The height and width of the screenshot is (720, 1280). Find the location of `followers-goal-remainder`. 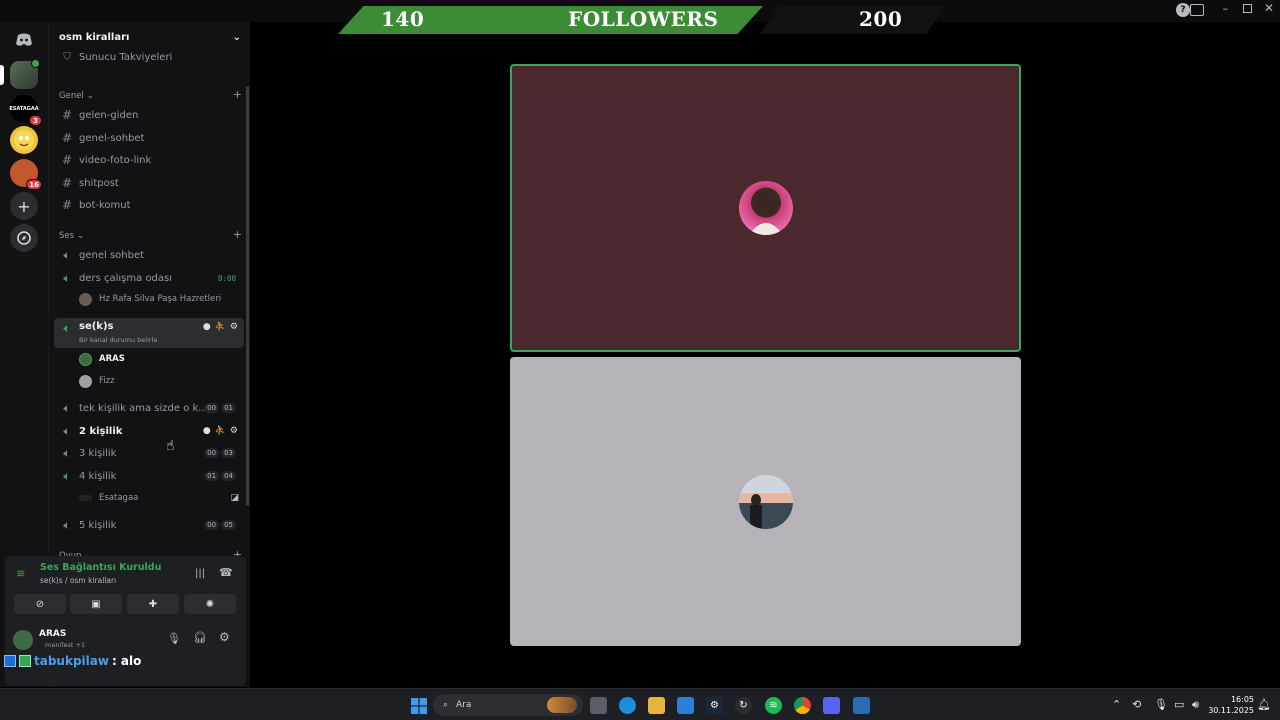

followers-goal-remainder is located at coordinates (852, 20).